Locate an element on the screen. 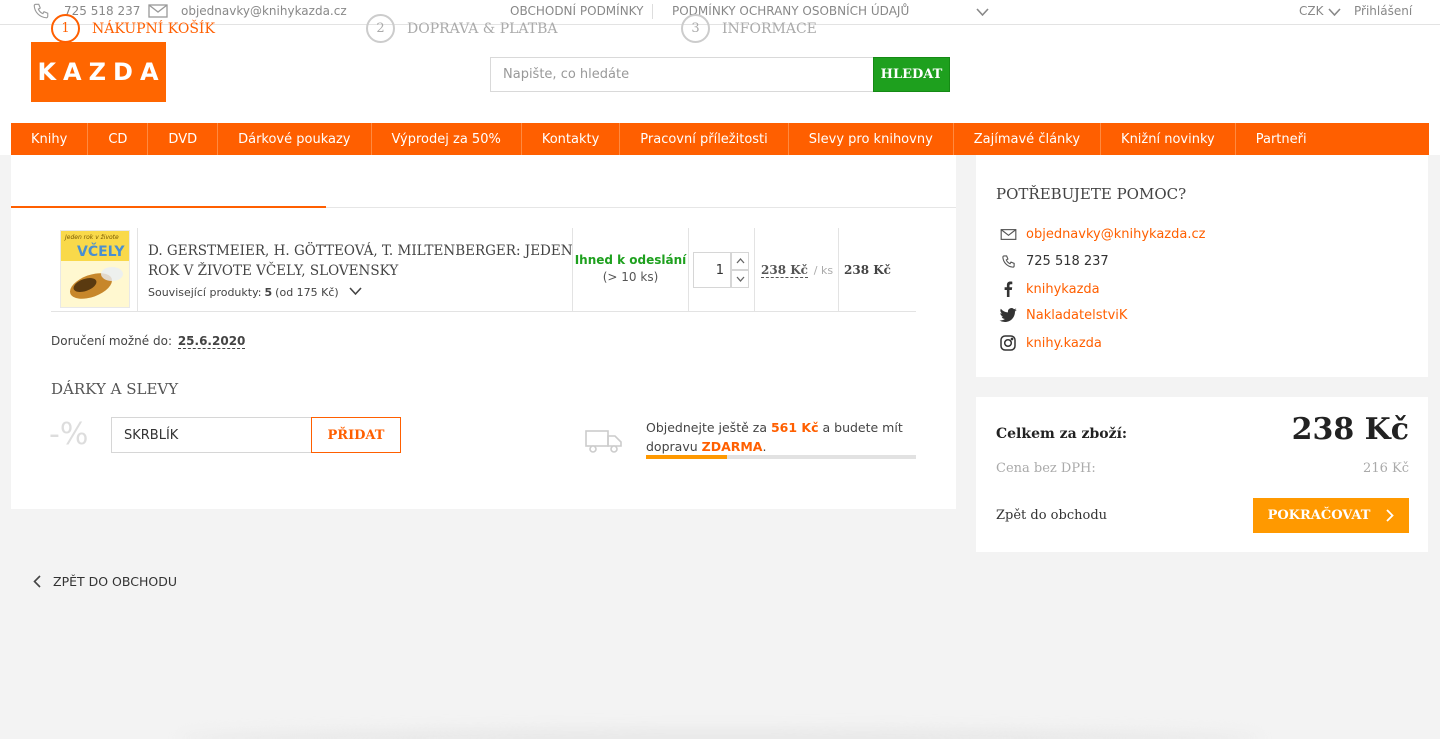  summary-total: 238 Kč is located at coordinates (1350, 429).